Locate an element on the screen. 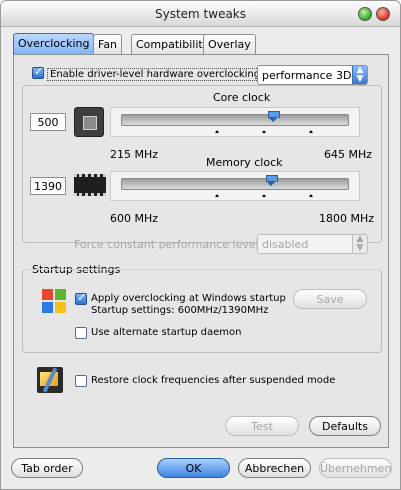 This screenshot has width=401, height=490. windows-startup-icon is located at coordinates (55, 302).